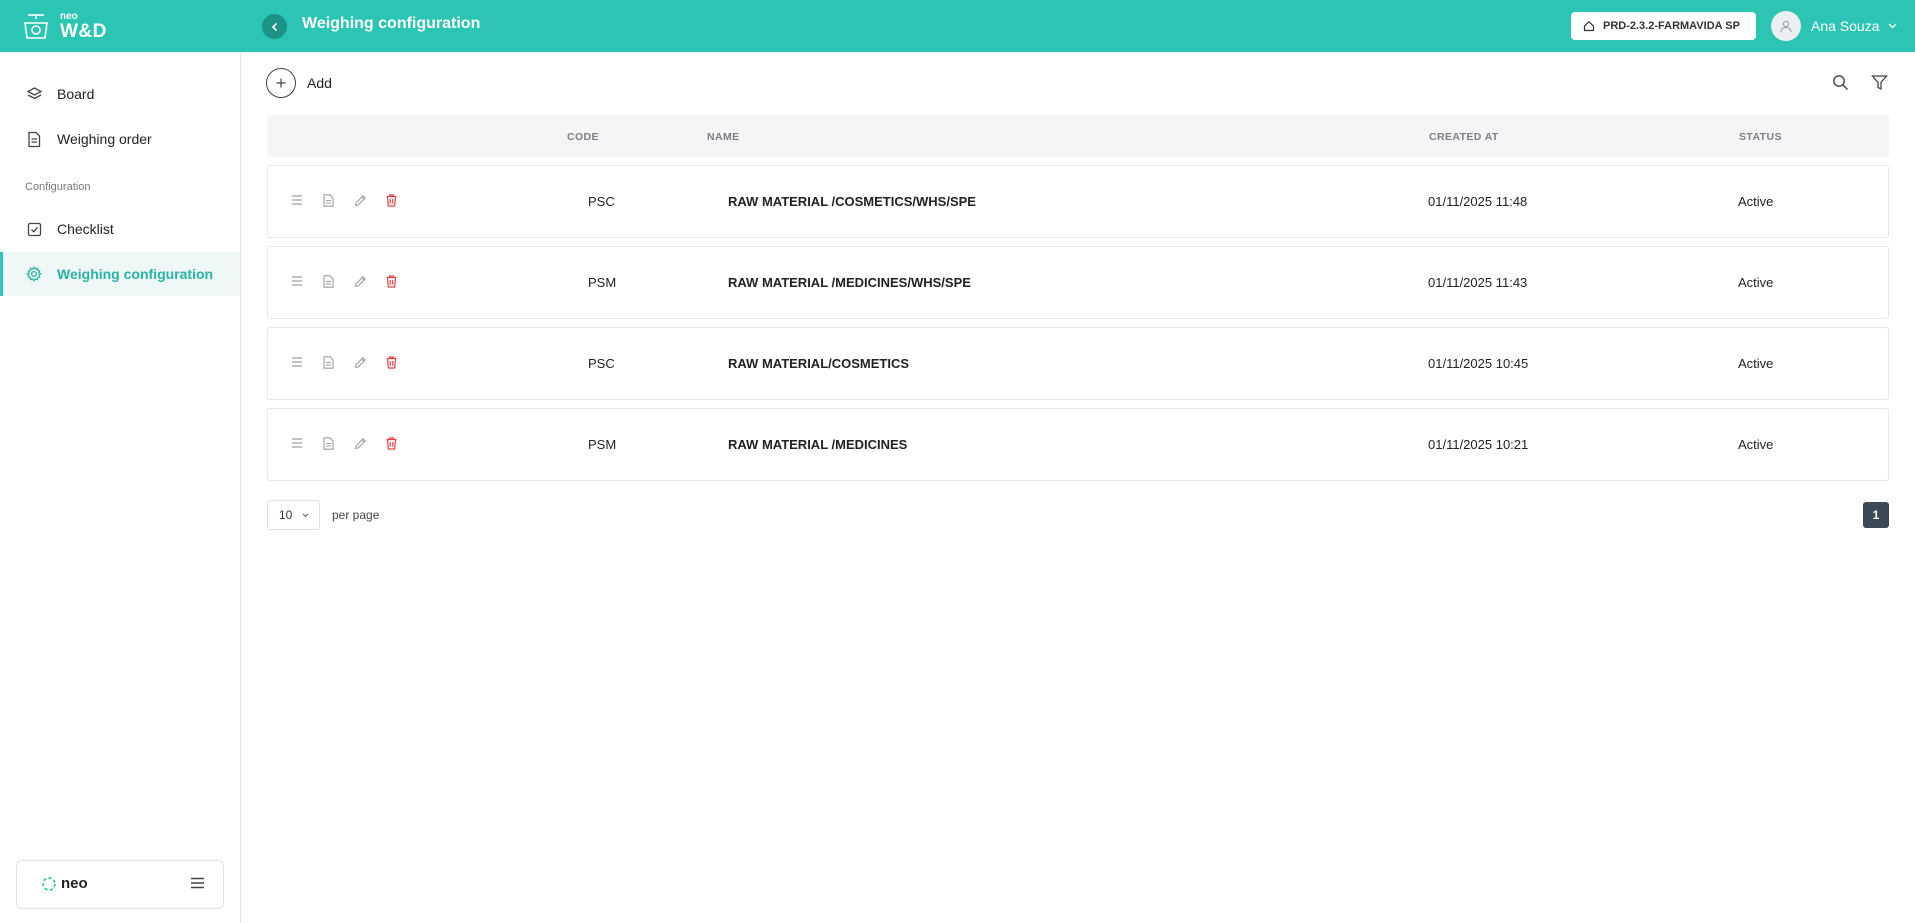  Describe the element at coordinates (135, 274) in the screenshot. I see `sidebar-item-label: Weighing configuration` at that location.